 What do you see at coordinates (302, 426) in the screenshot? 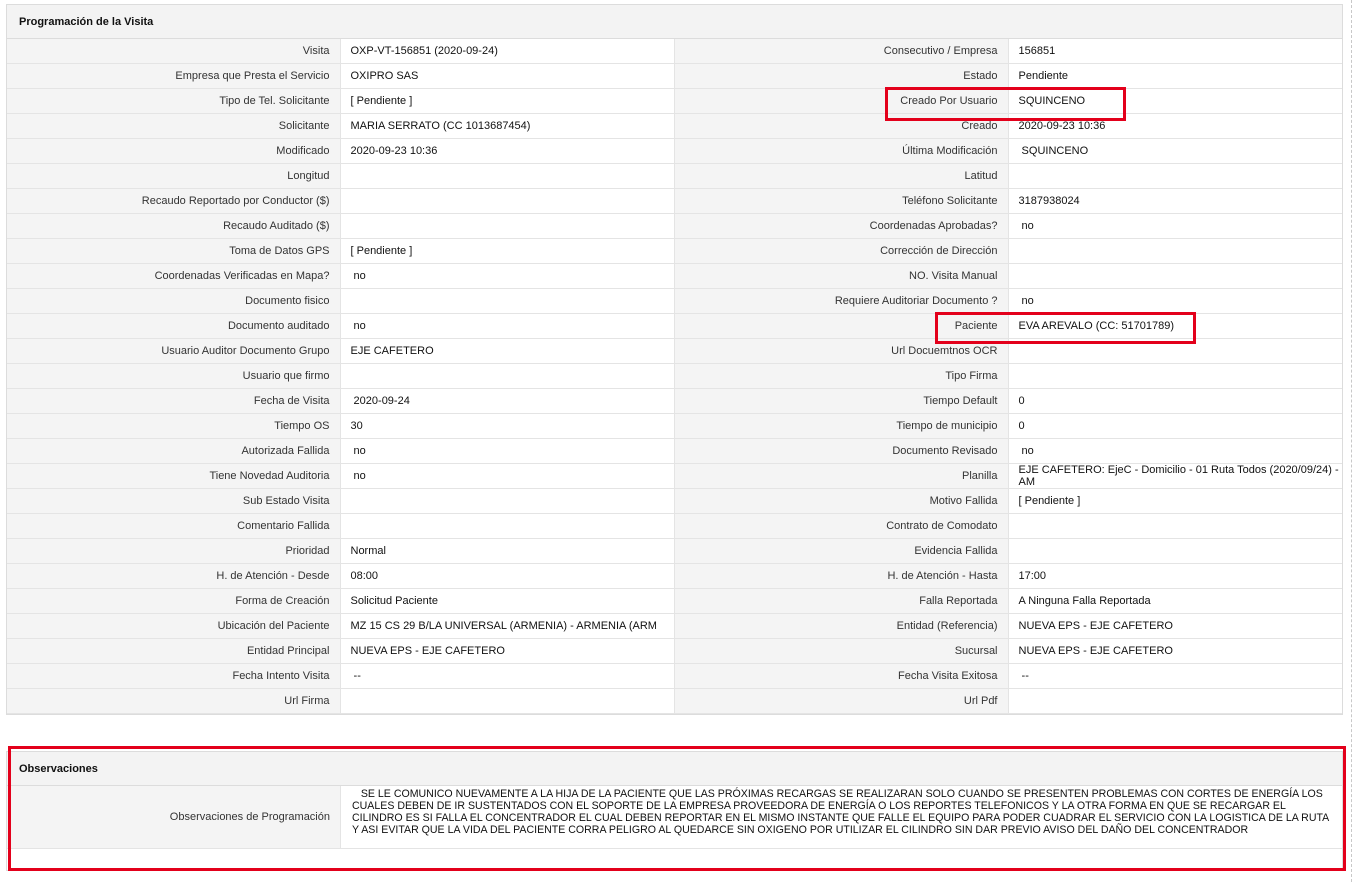
I see `field-label-text: Tiempo OS` at bounding box center [302, 426].